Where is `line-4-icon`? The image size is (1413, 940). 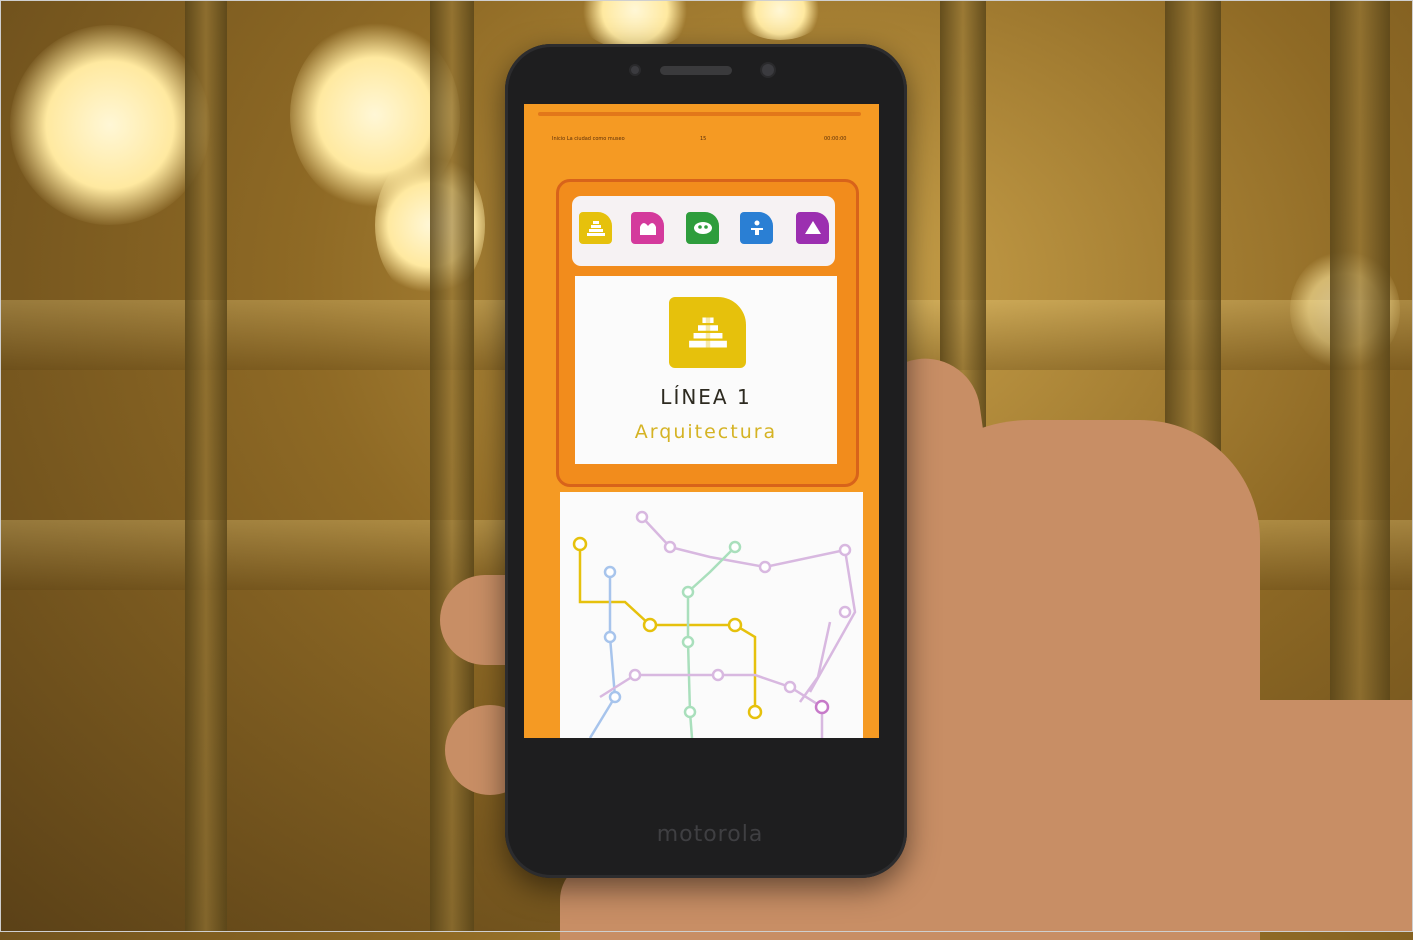
line-4-icon is located at coordinates (756, 228).